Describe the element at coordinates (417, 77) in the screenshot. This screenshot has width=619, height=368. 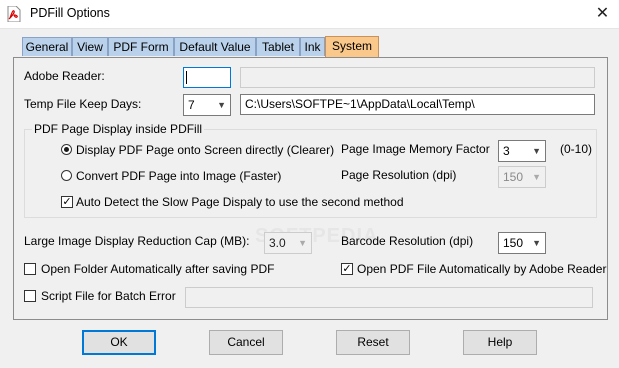
I see `adobe-reader-path-field` at that location.